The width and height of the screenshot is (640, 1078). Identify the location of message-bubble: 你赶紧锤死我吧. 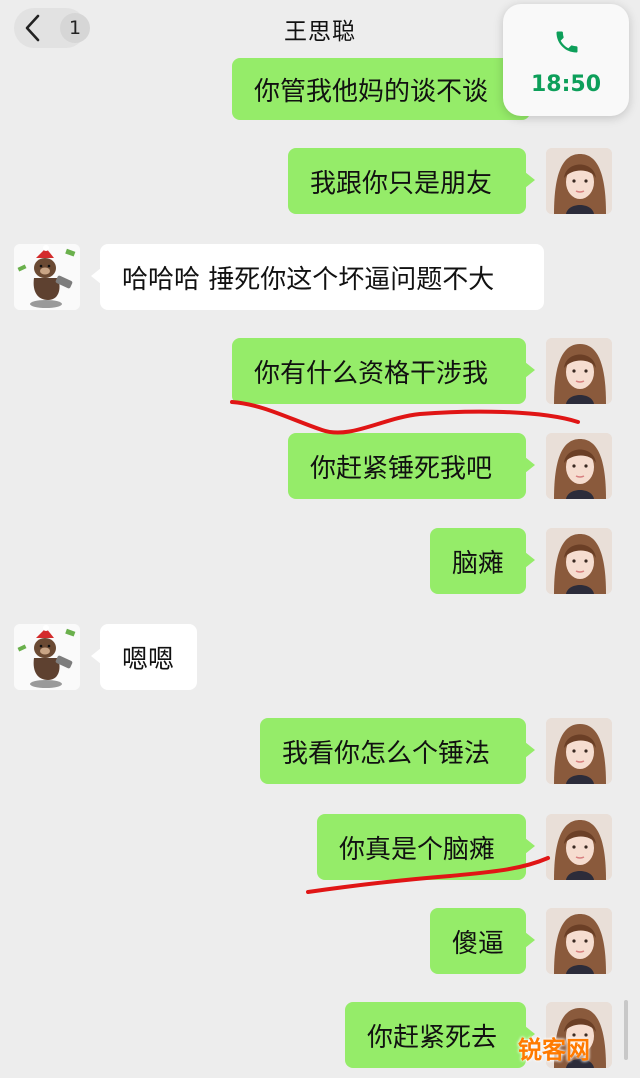
(411, 466).